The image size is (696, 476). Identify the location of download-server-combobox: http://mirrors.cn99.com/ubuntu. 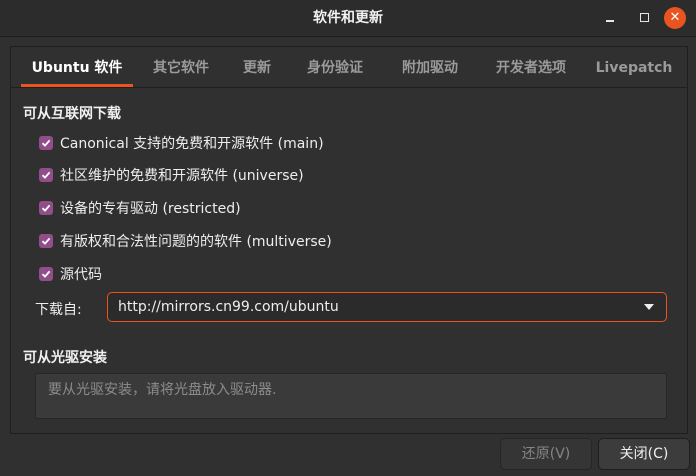
(387, 307).